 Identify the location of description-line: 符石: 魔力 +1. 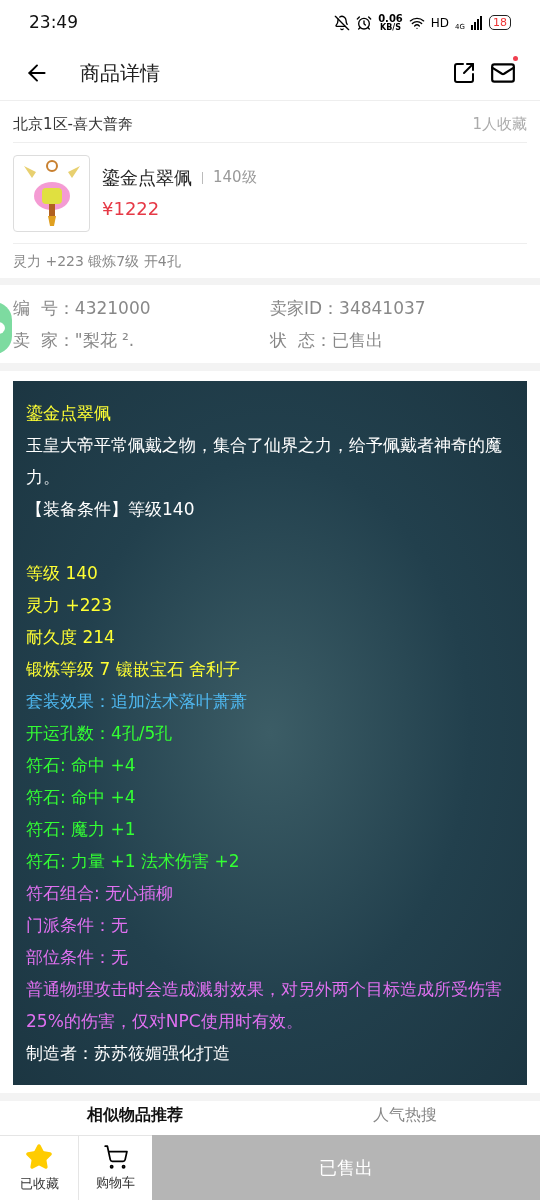
(81, 829).